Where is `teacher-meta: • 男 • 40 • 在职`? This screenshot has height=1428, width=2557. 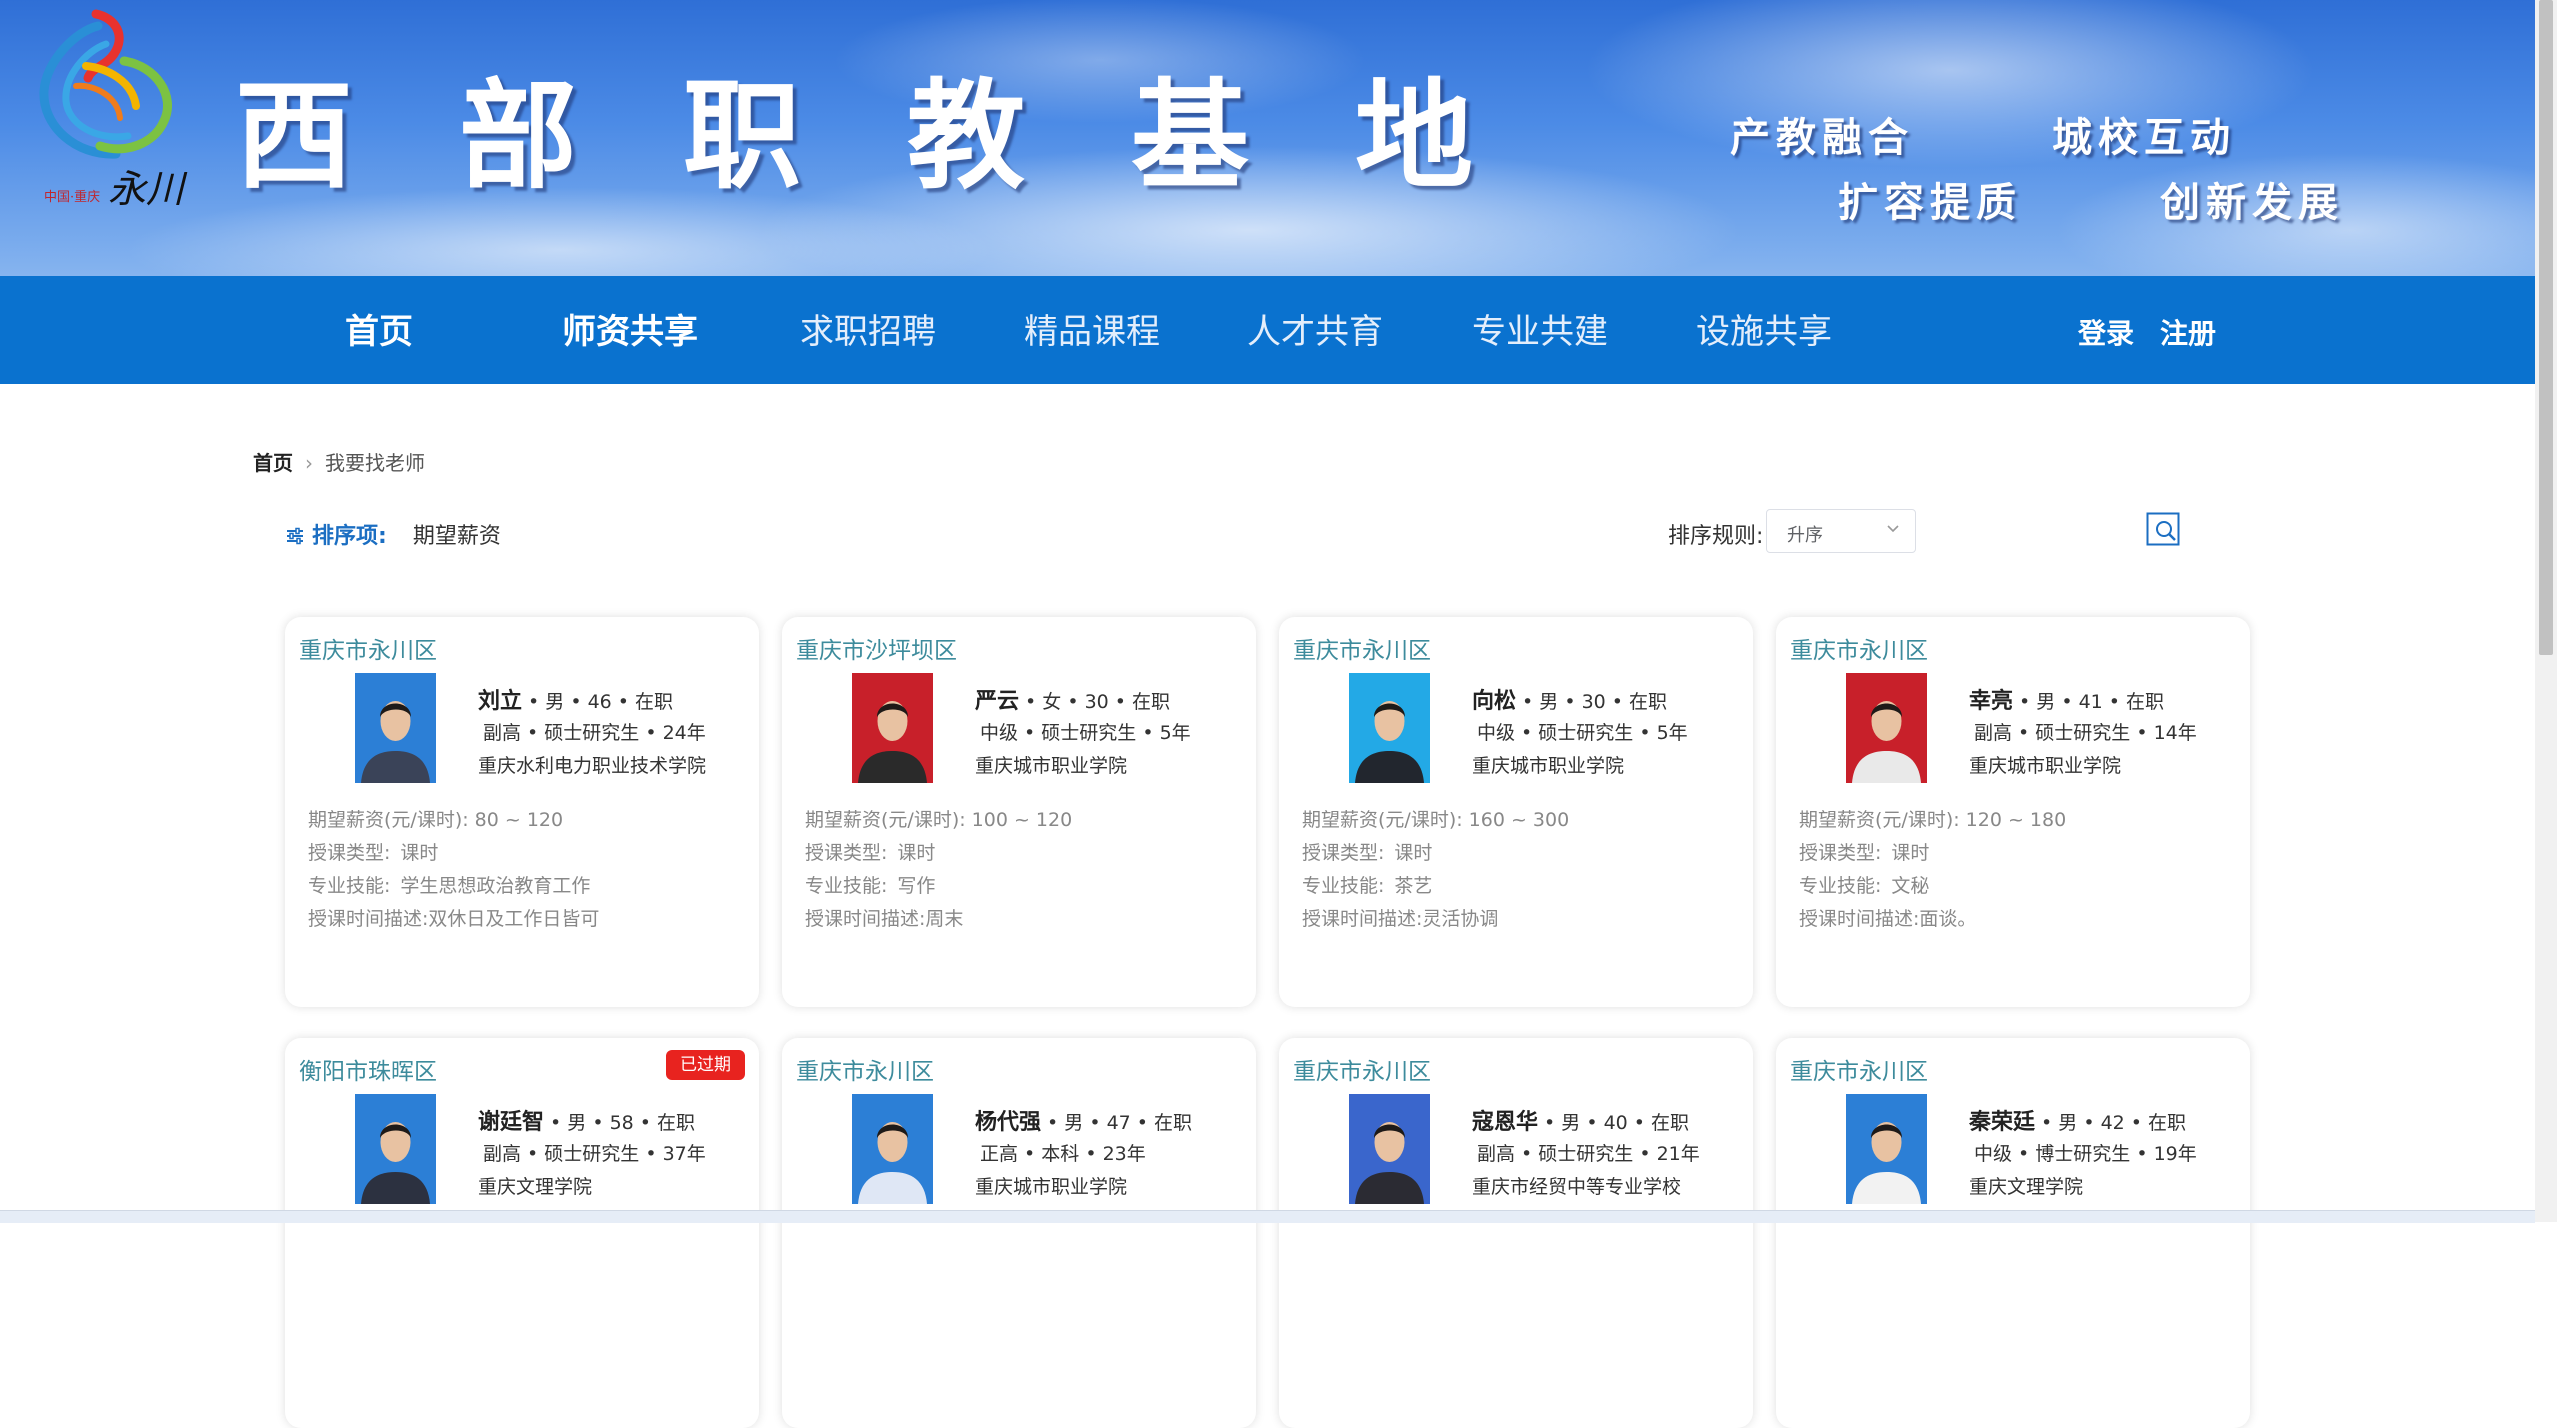 teacher-meta: • 男 • 40 • 在职 is located at coordinates (1614, 1123).